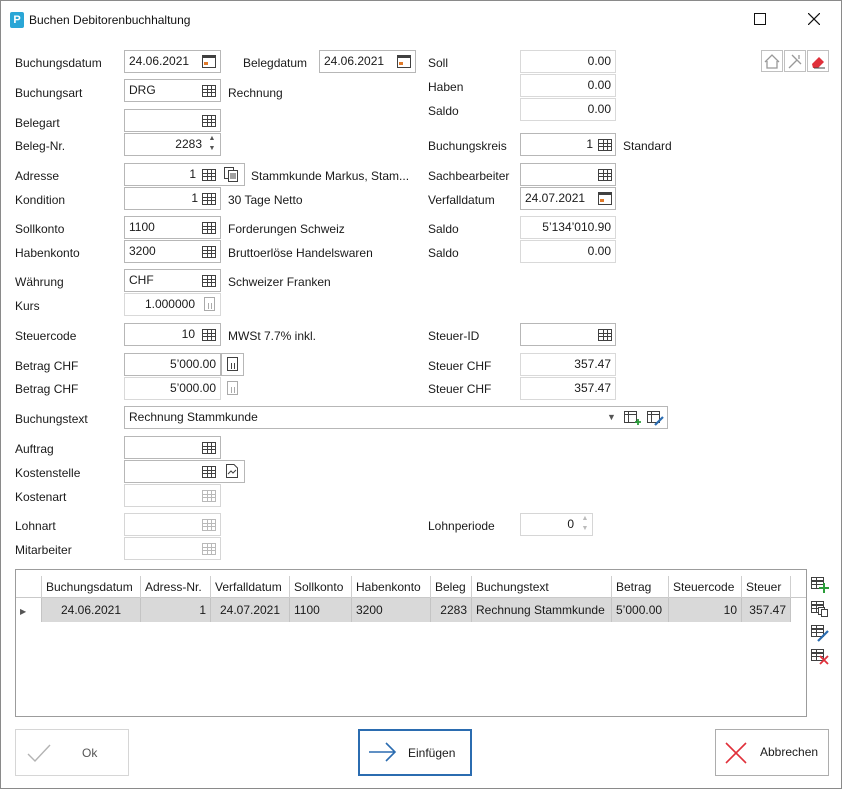 The height and width of the screenshot is (789, 842). Describe the element at coordinates (231, 174) in the screenshot. I see `copy-address-icon` at that location.